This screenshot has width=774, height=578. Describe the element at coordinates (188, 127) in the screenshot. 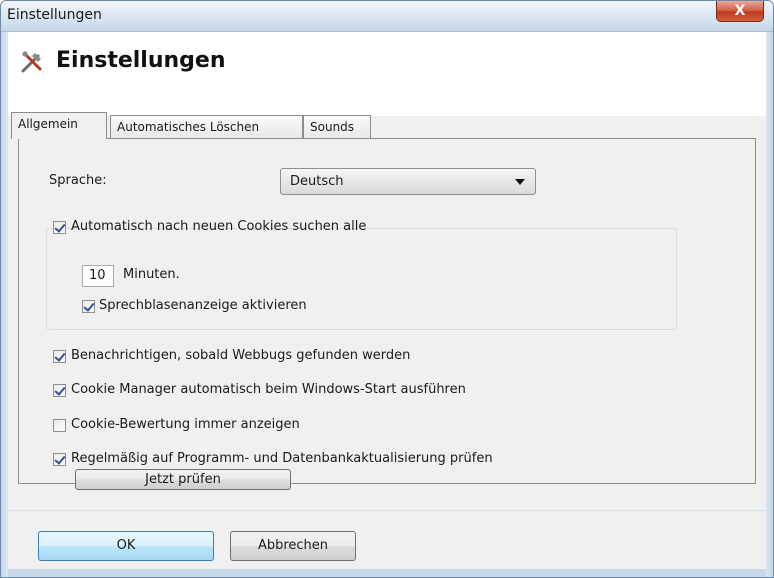

I see `tab-label: Automatisches Löschen` at that location.